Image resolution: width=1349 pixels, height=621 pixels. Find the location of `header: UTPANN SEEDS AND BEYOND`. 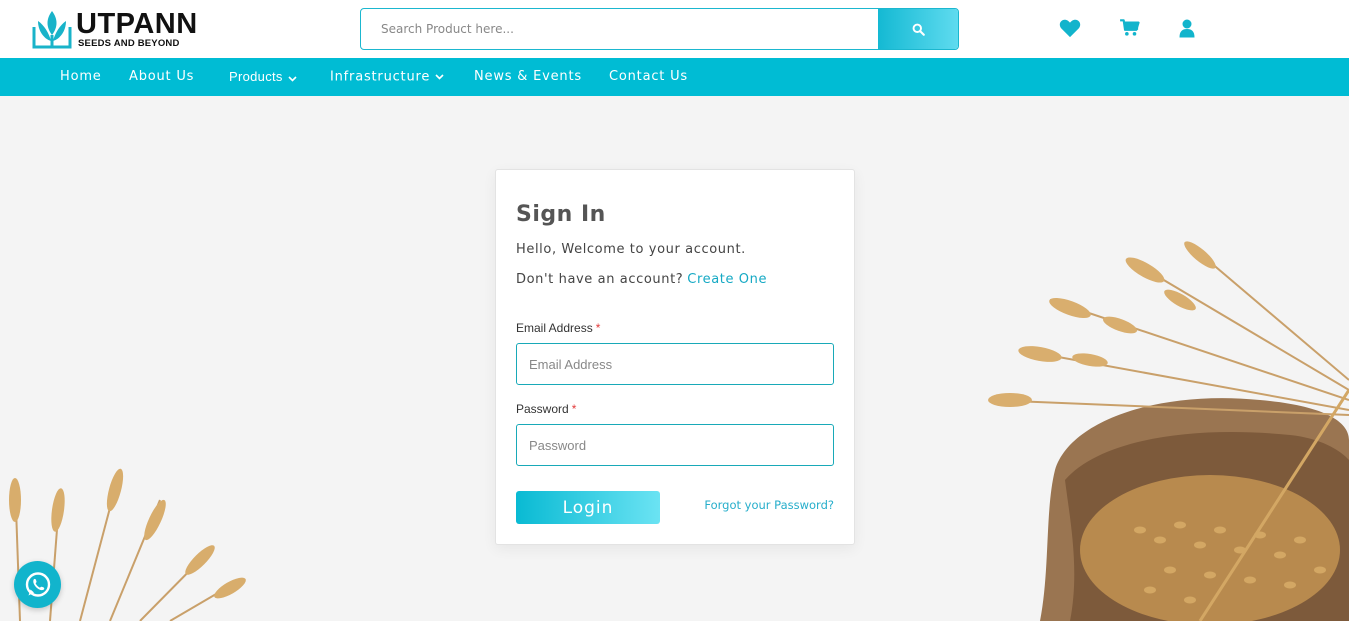

header: UTPANN SEEDS AND BEYOND is located at coordinates (674, 29).